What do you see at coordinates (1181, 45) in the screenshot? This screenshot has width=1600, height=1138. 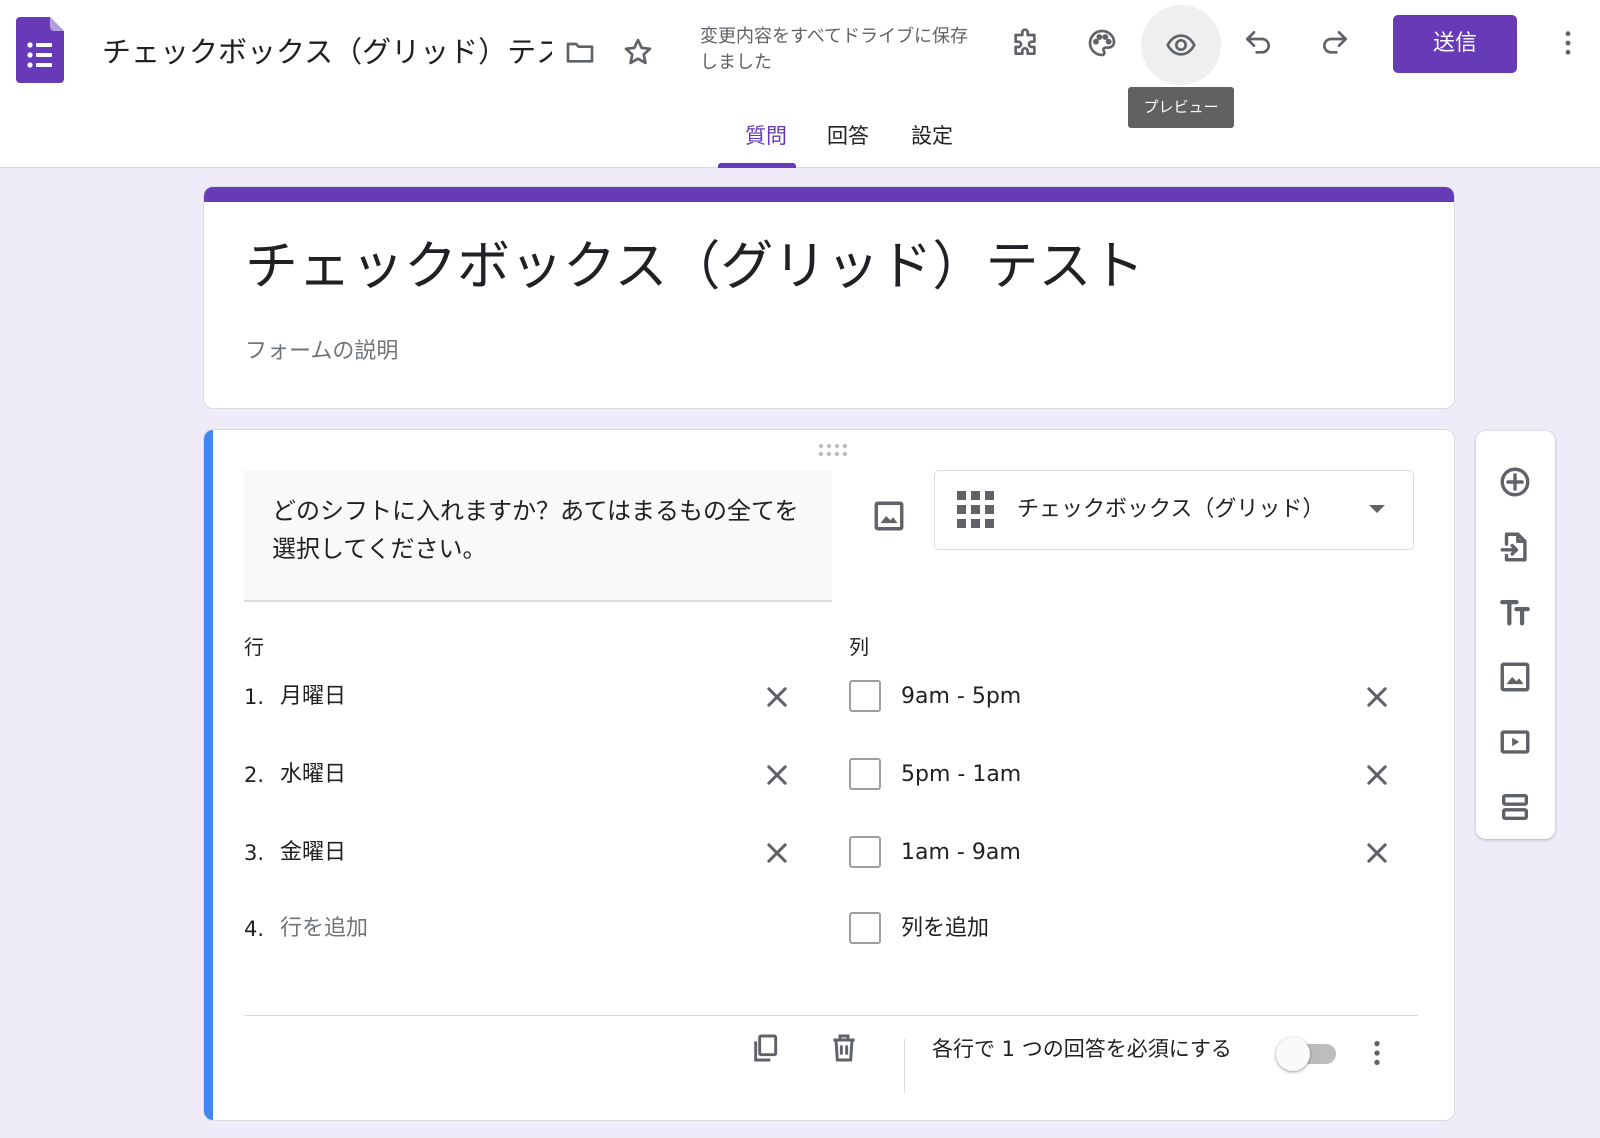 I see `preview-eye-icon` at bounding box center [1181, 45].